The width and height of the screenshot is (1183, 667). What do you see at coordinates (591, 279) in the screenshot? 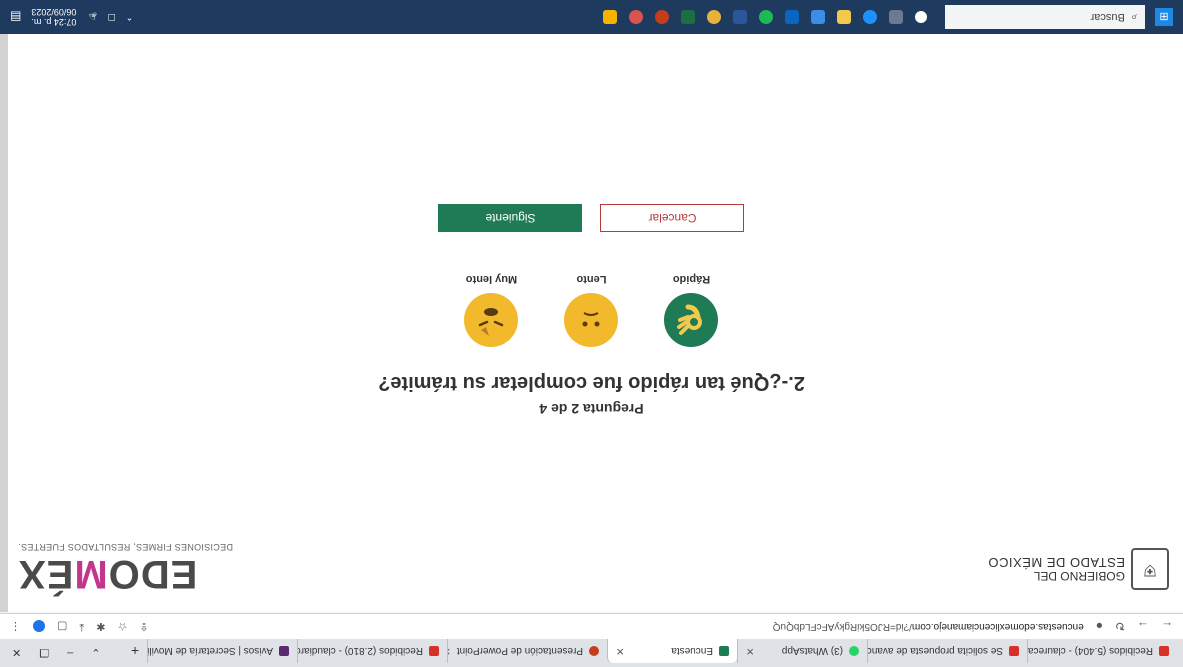
I see `option-label: Lento` at bounding box center [591, 279].